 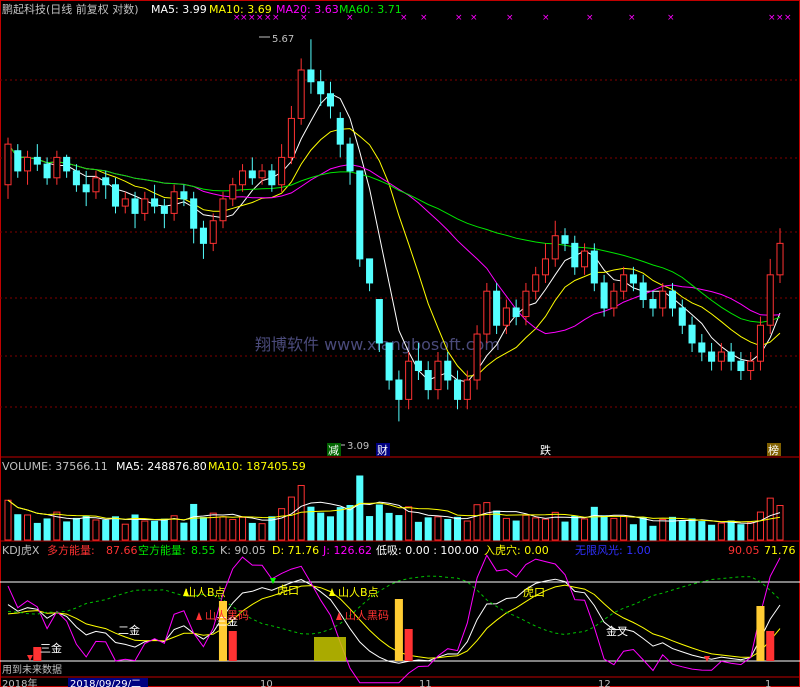 I want to click on volume-ma5: MA5: 248876.80, so click(x=161, y=466).